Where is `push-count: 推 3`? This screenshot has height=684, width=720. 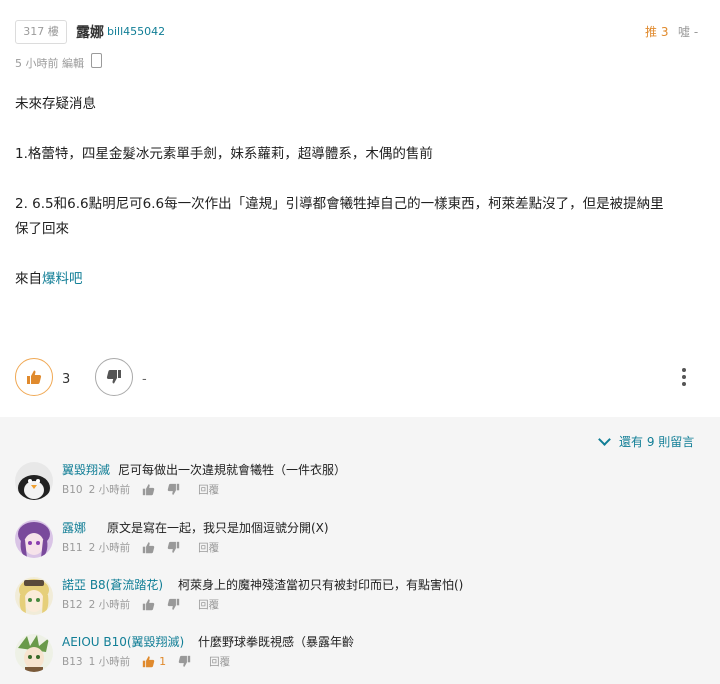
push-count: 推 3 is located at coordinates (657, 32).